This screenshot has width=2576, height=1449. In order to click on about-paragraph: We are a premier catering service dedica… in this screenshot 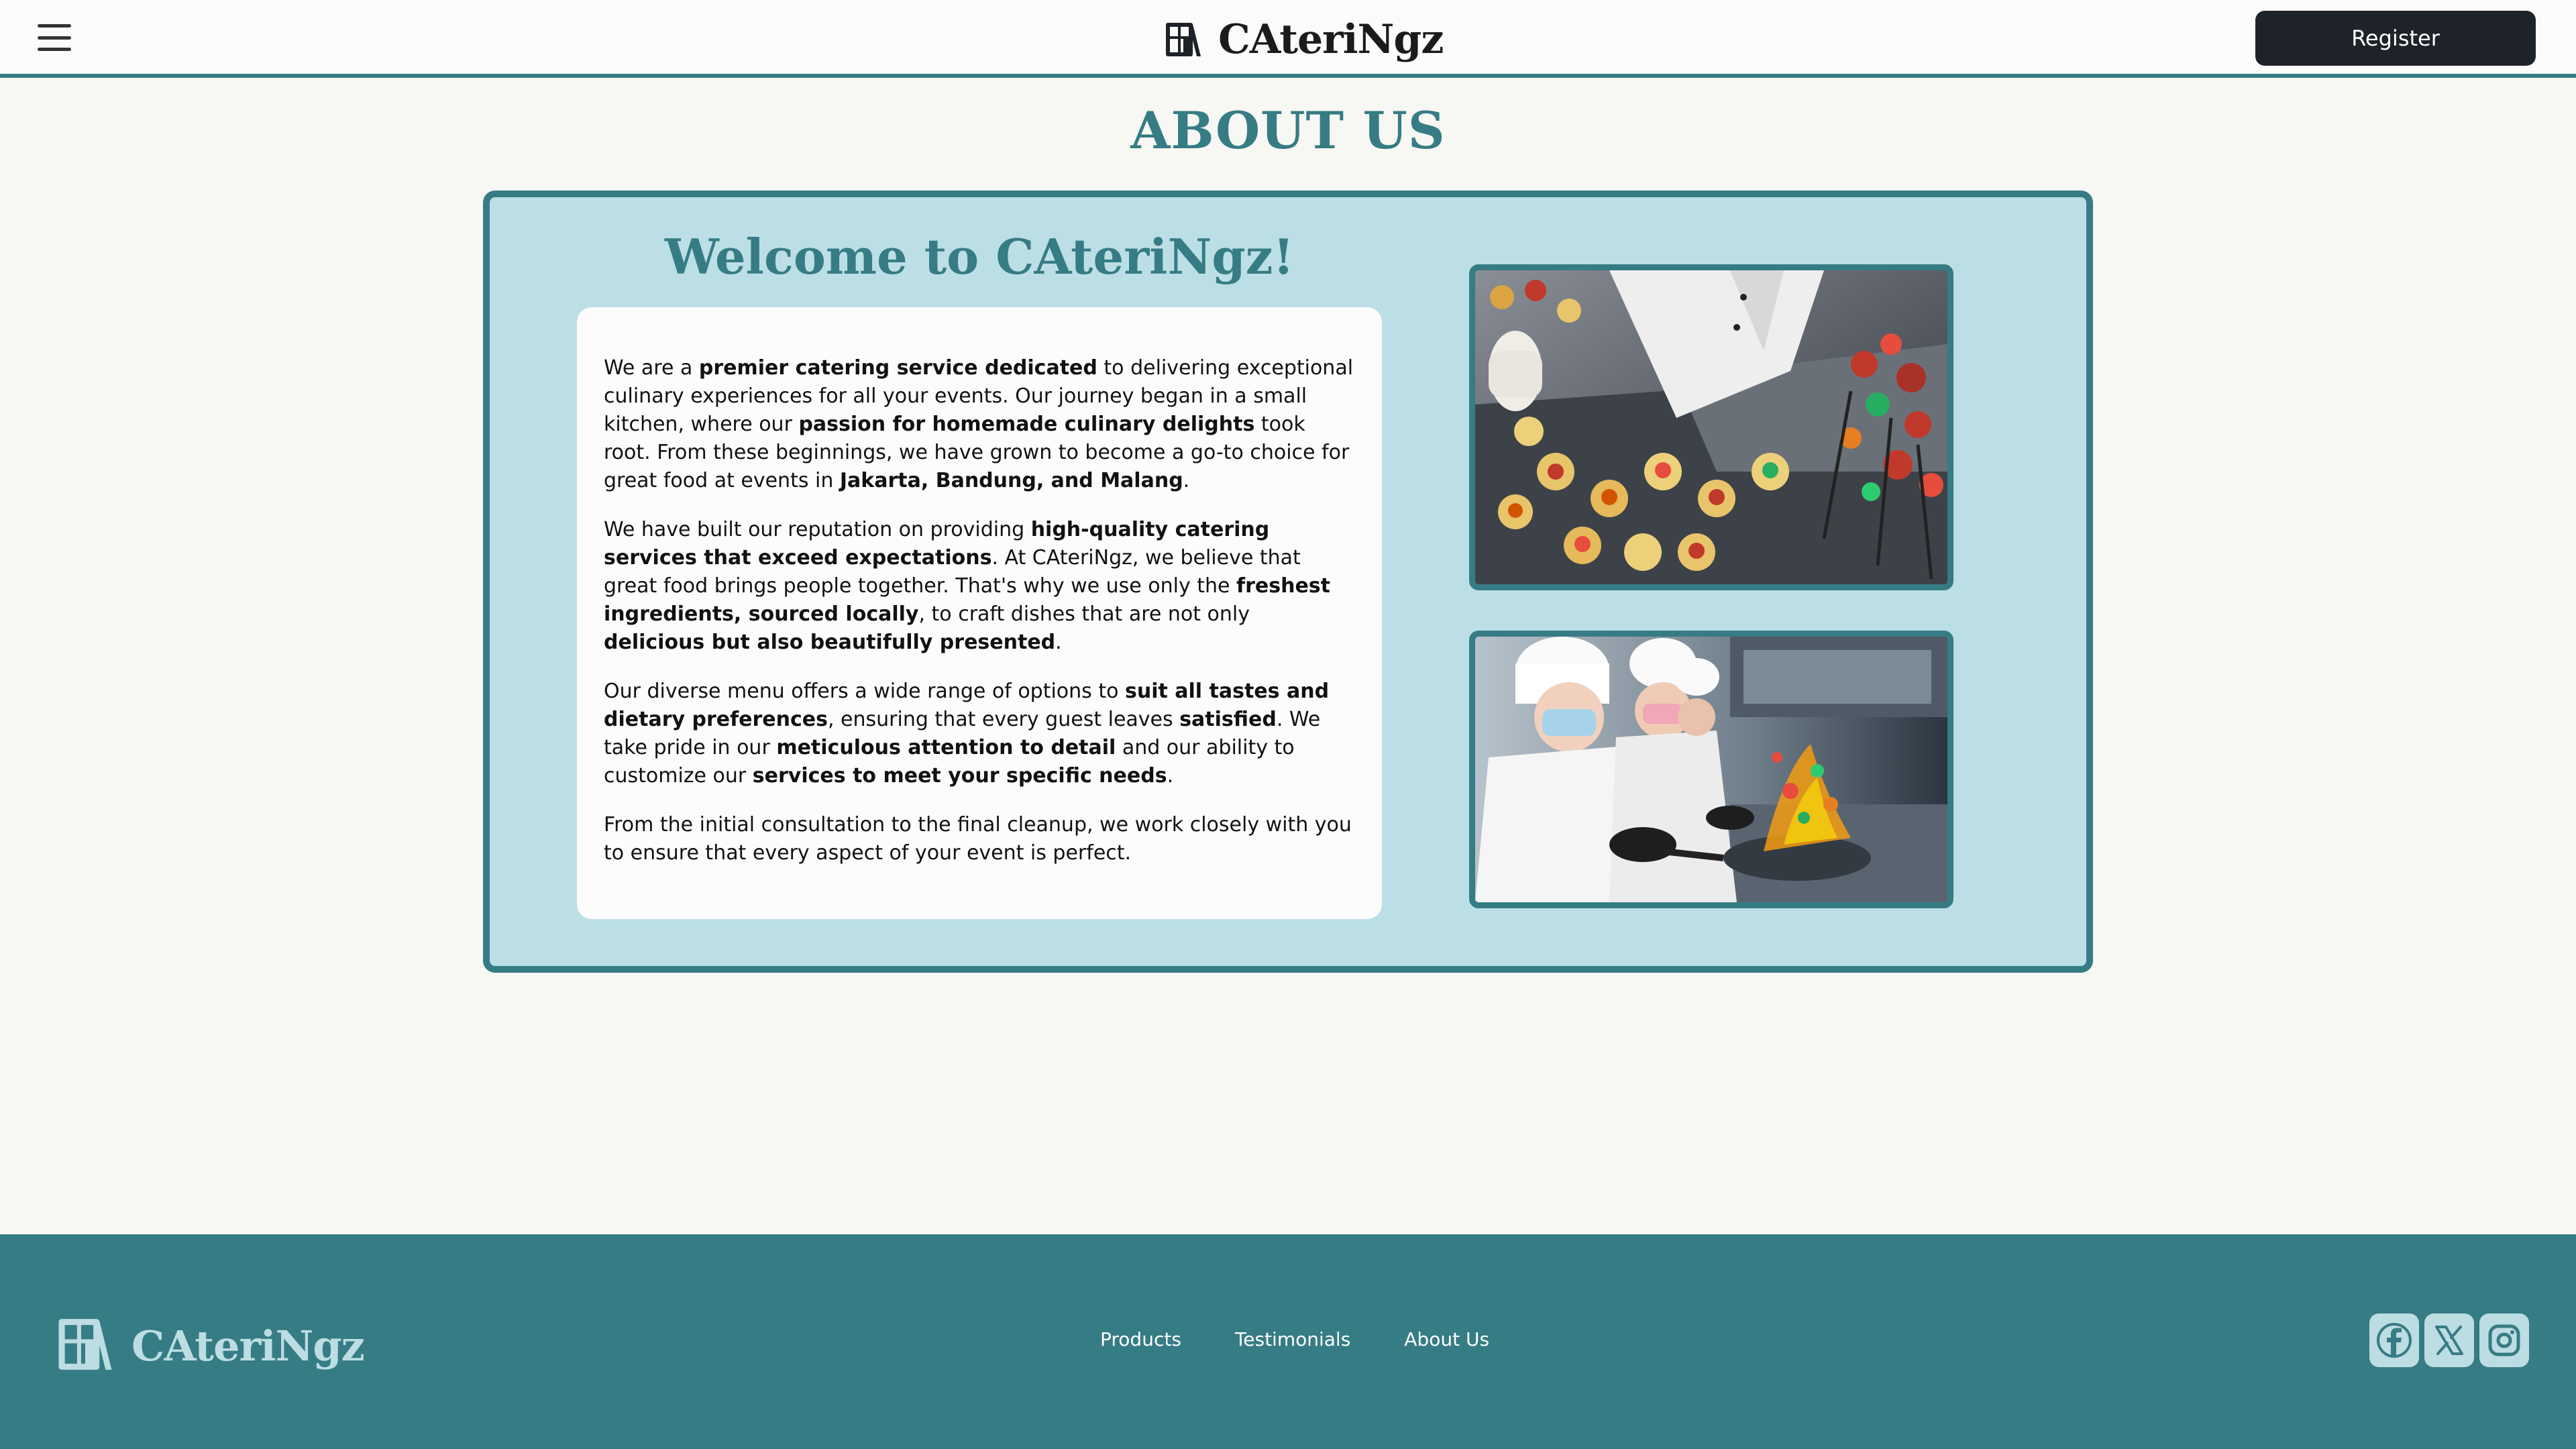, I will do `click(979, 424)`.